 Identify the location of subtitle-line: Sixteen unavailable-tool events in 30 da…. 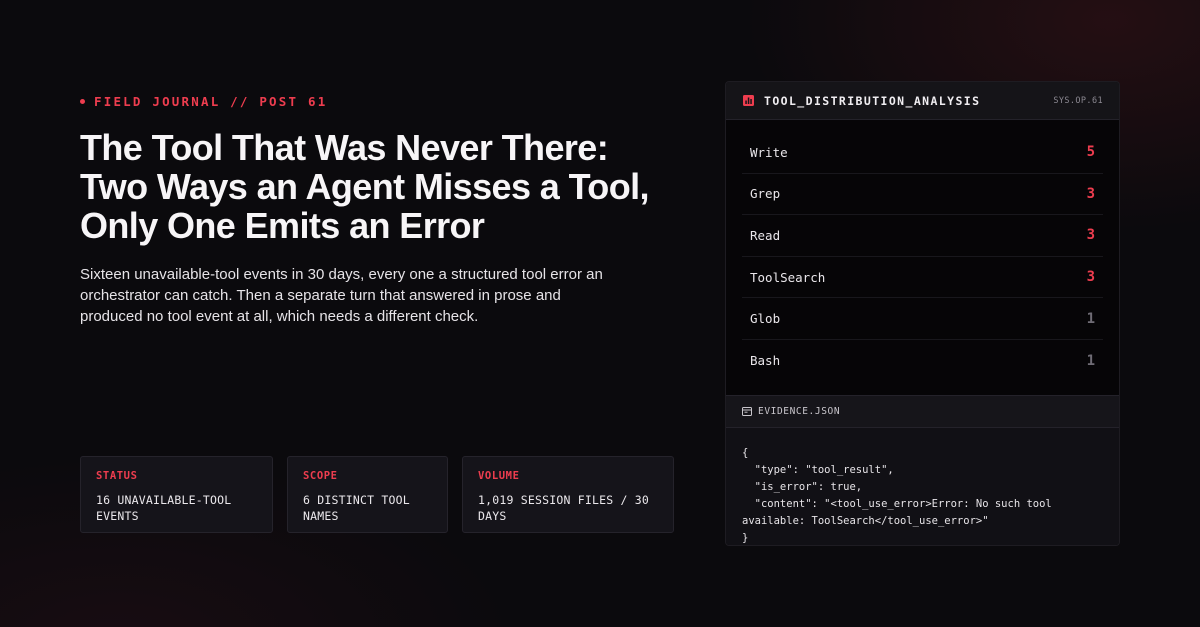
(341, 274).